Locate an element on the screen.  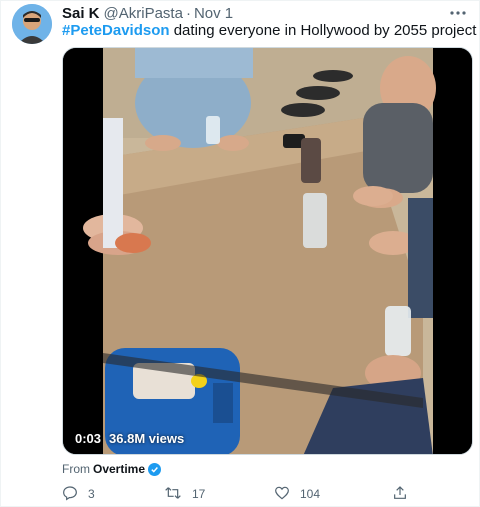
retweet-count: 17 is located at coordinates (199, 494).